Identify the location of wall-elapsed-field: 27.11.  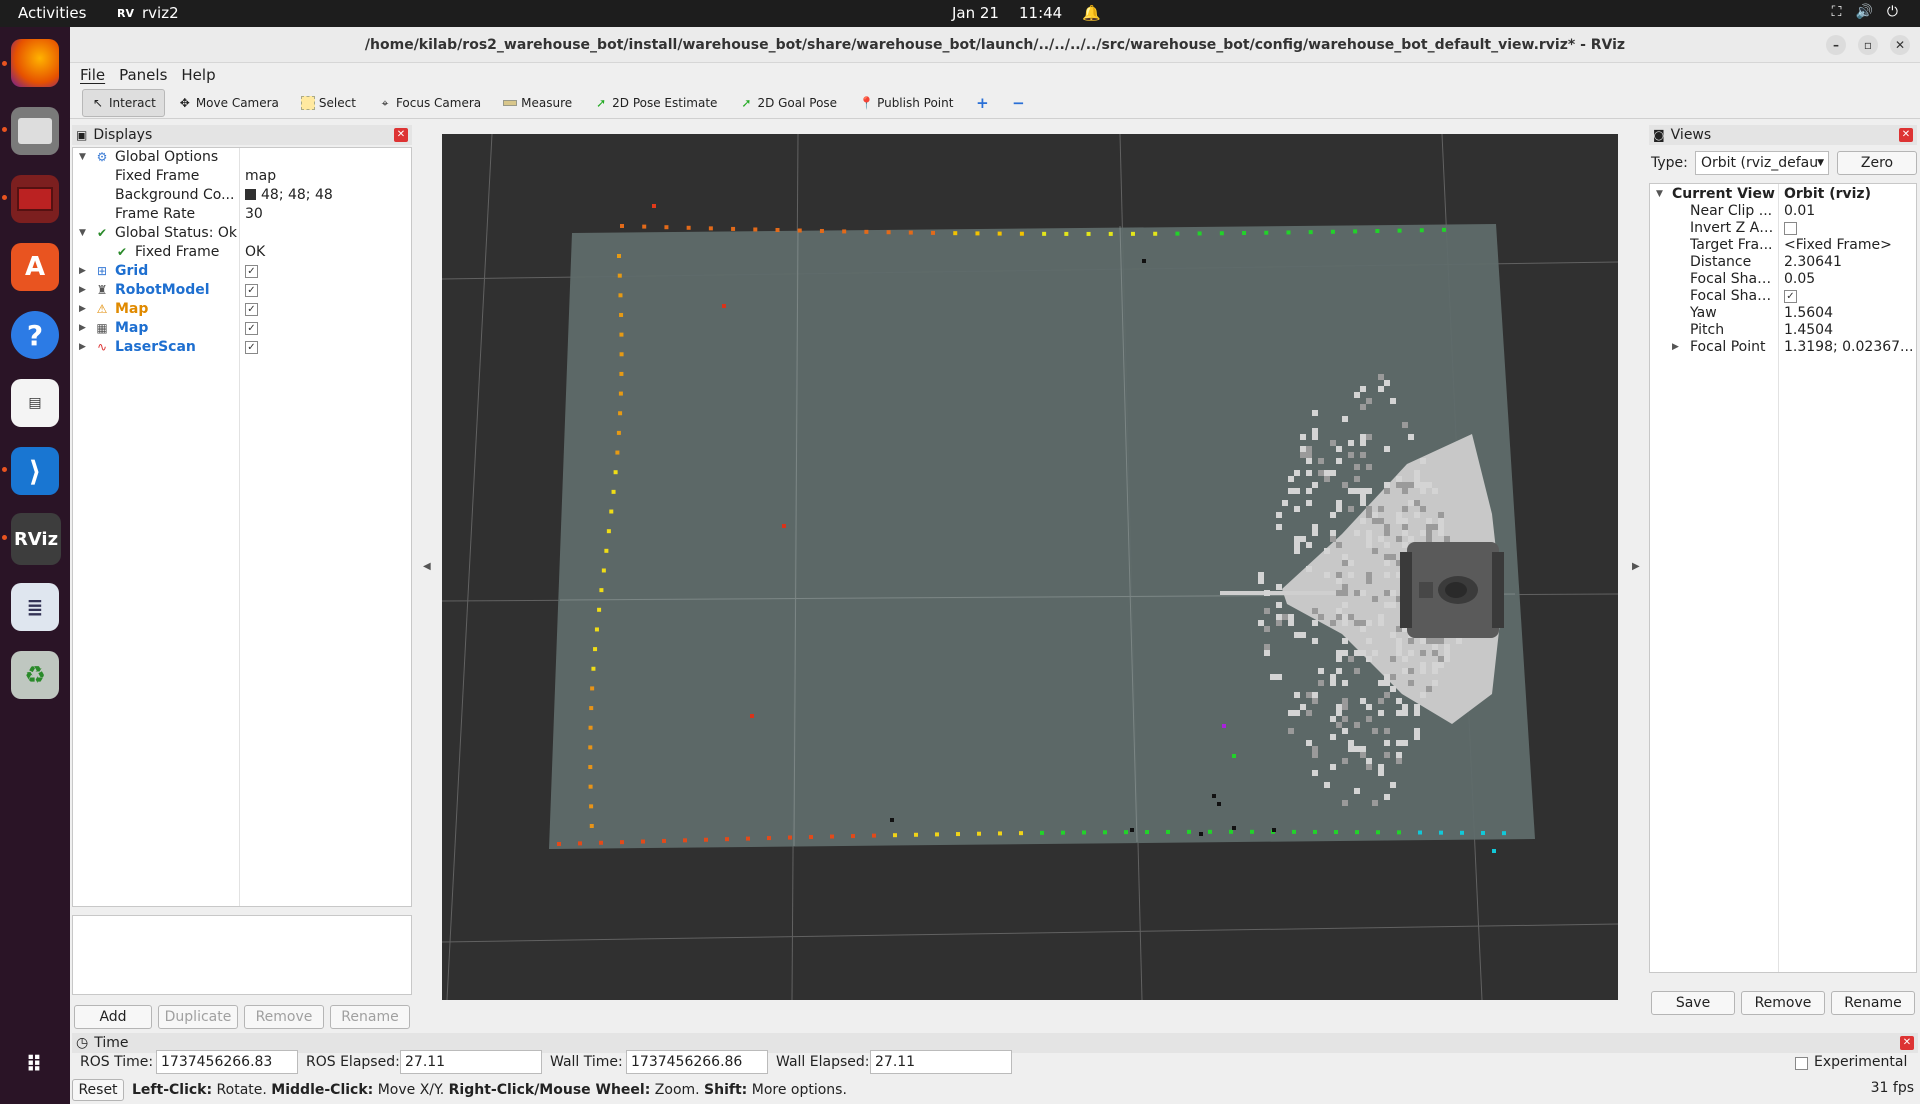
(941, 1062).